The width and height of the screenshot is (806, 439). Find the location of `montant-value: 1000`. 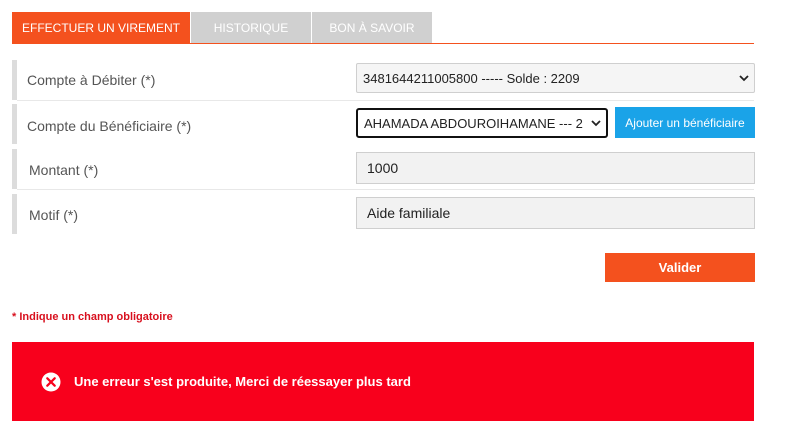

montant-value: 1000 is located at coordinates (383, 168).